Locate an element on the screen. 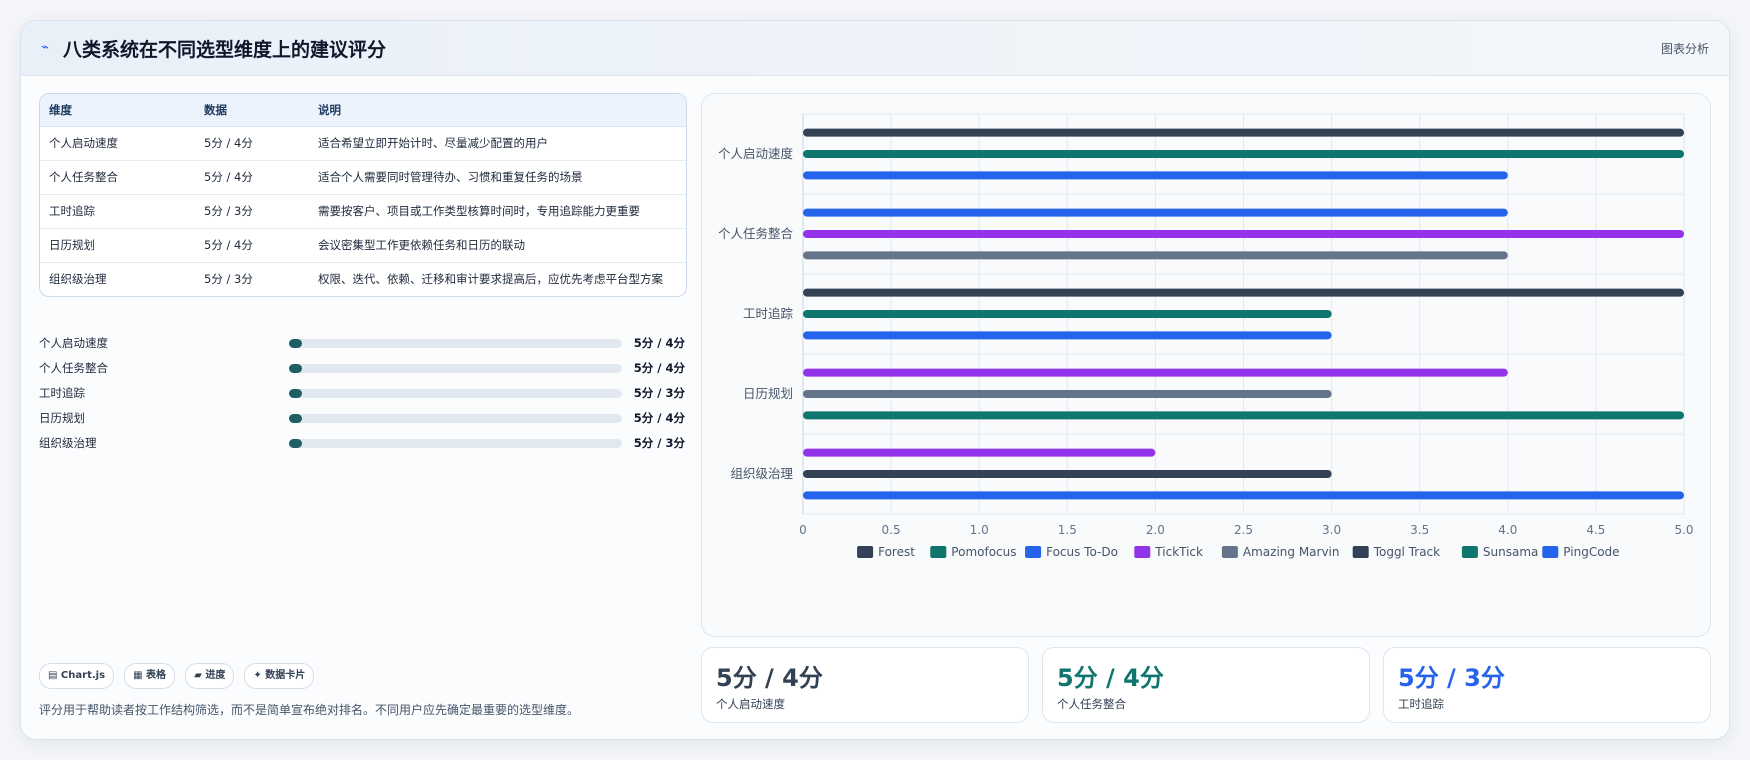  x-tick-label: 4.5 is located at coordinates (1595, 530).